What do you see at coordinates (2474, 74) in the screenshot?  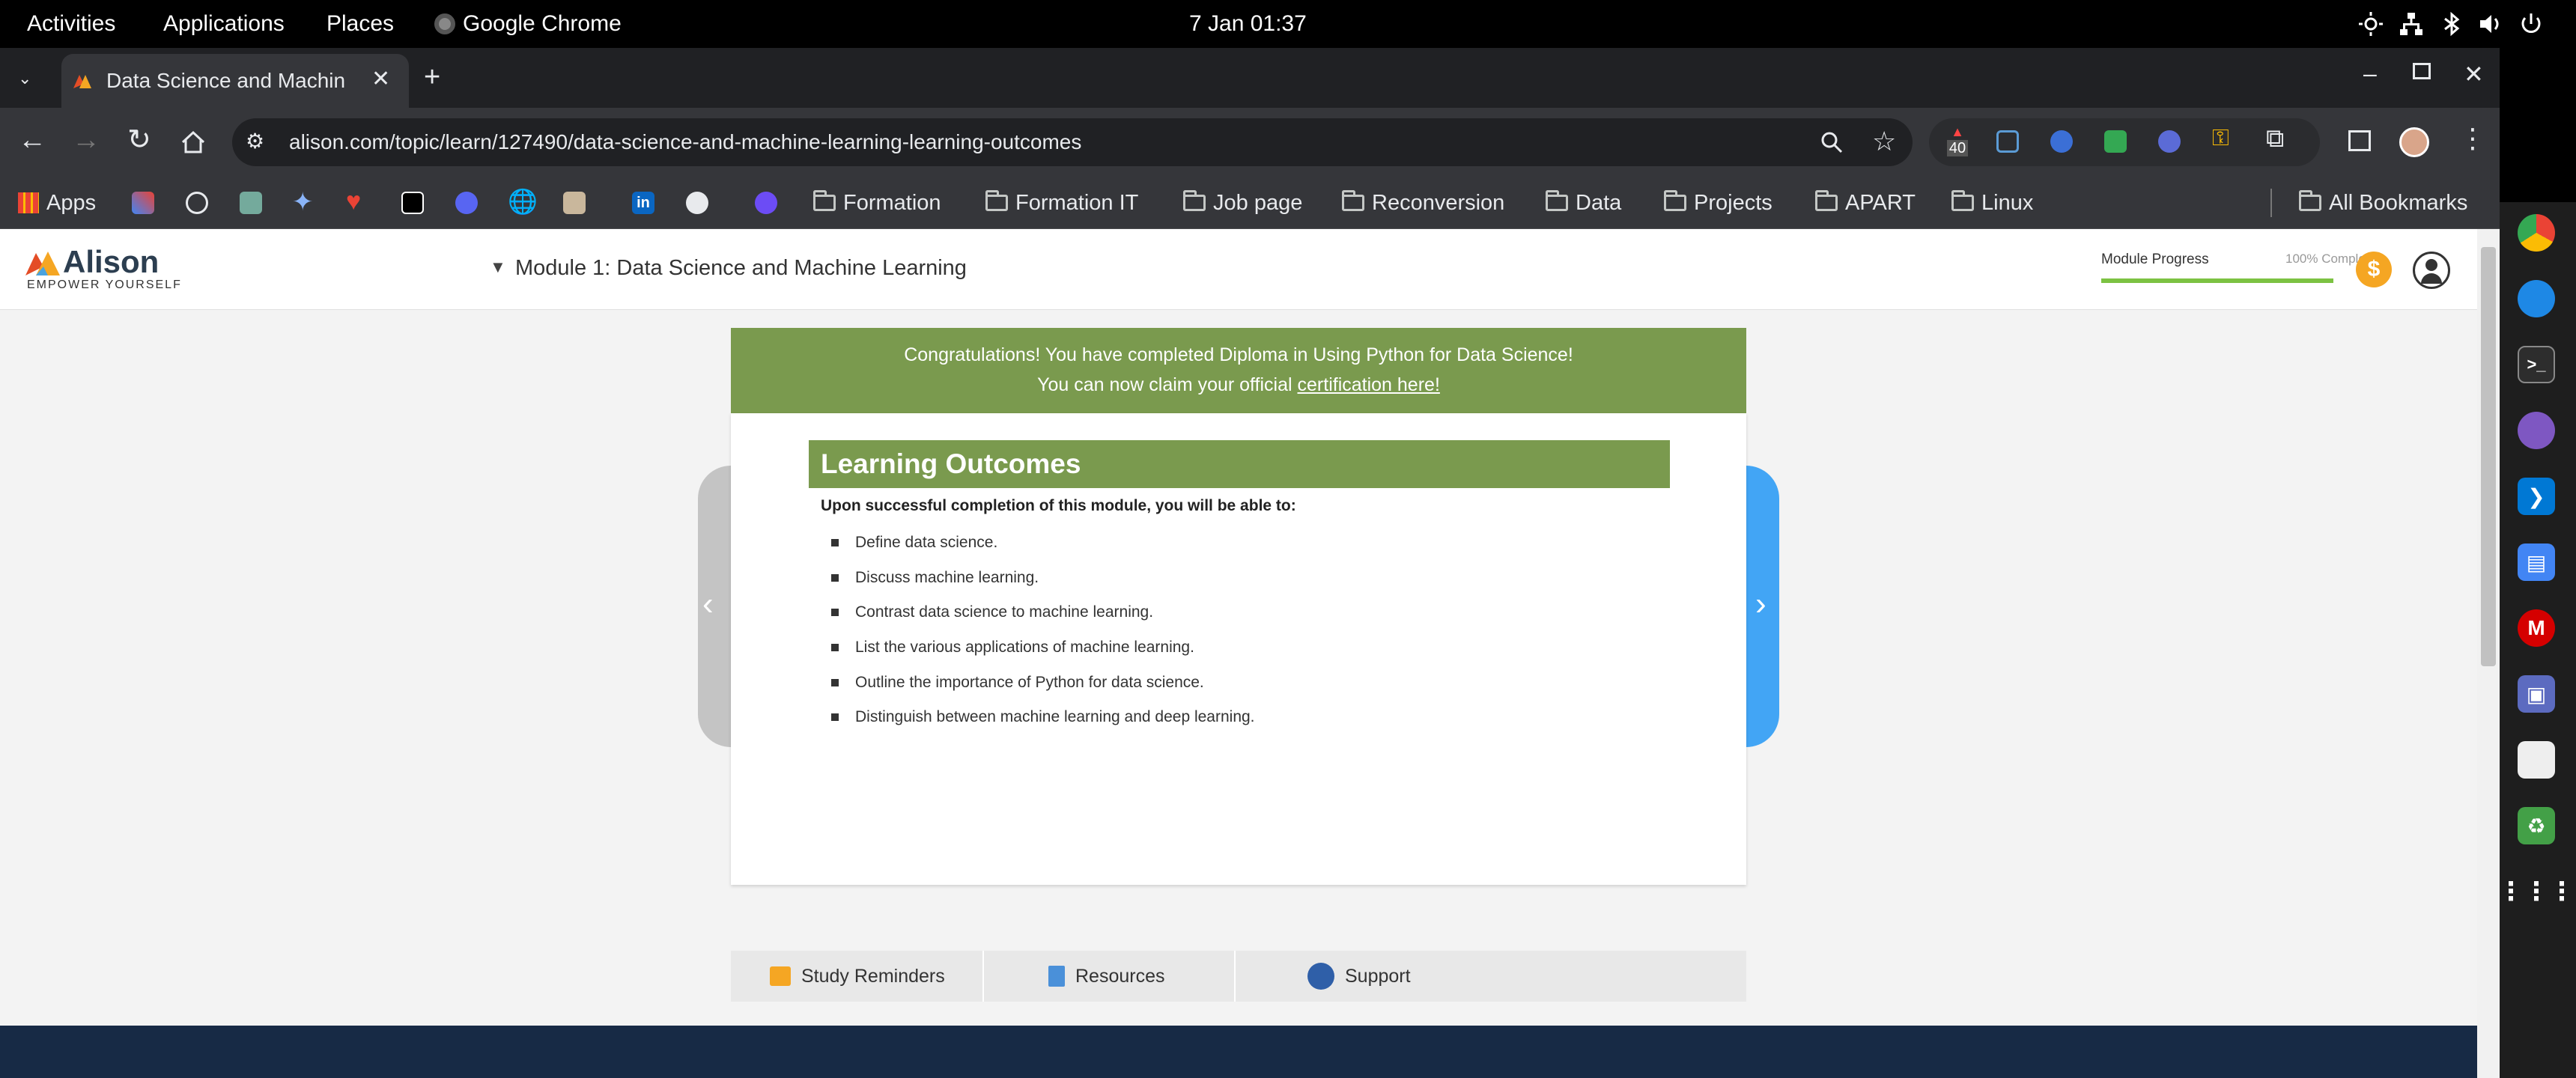 I see `close-window-icon: ✕` at bounding box center [2474, 74].